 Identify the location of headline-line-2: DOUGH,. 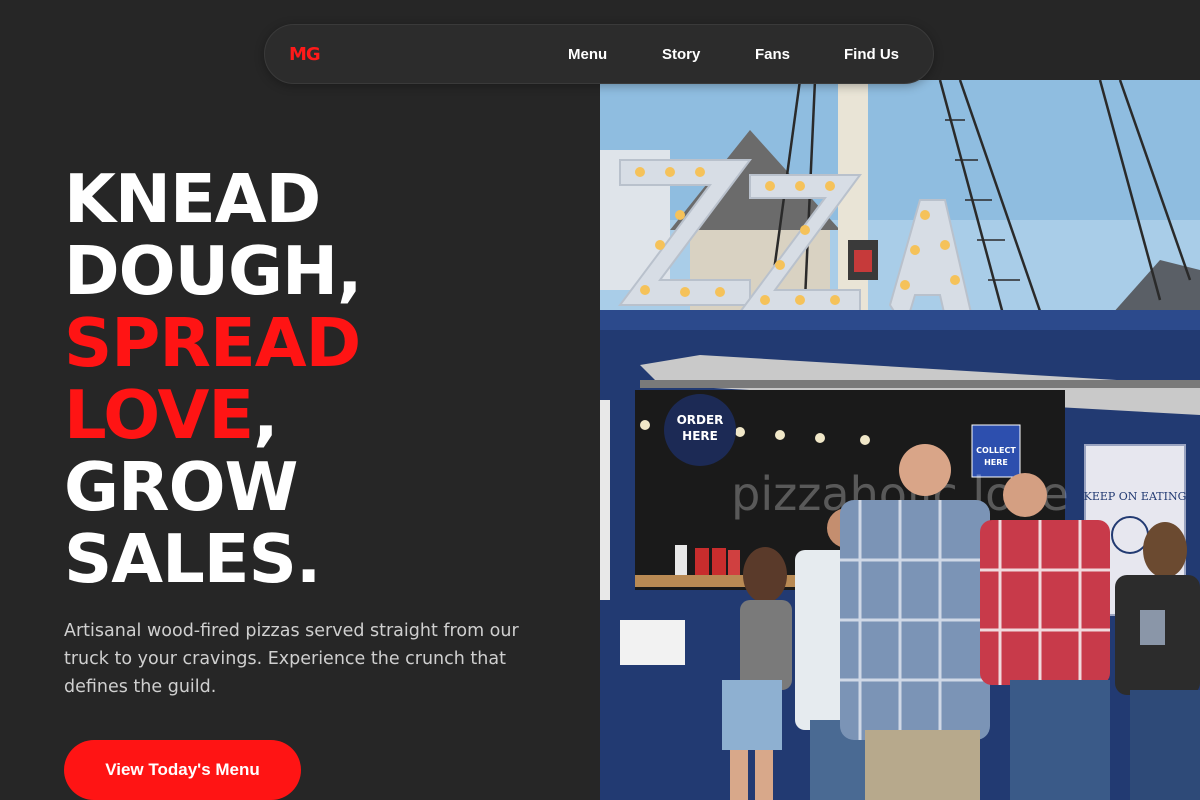
(213, 271).